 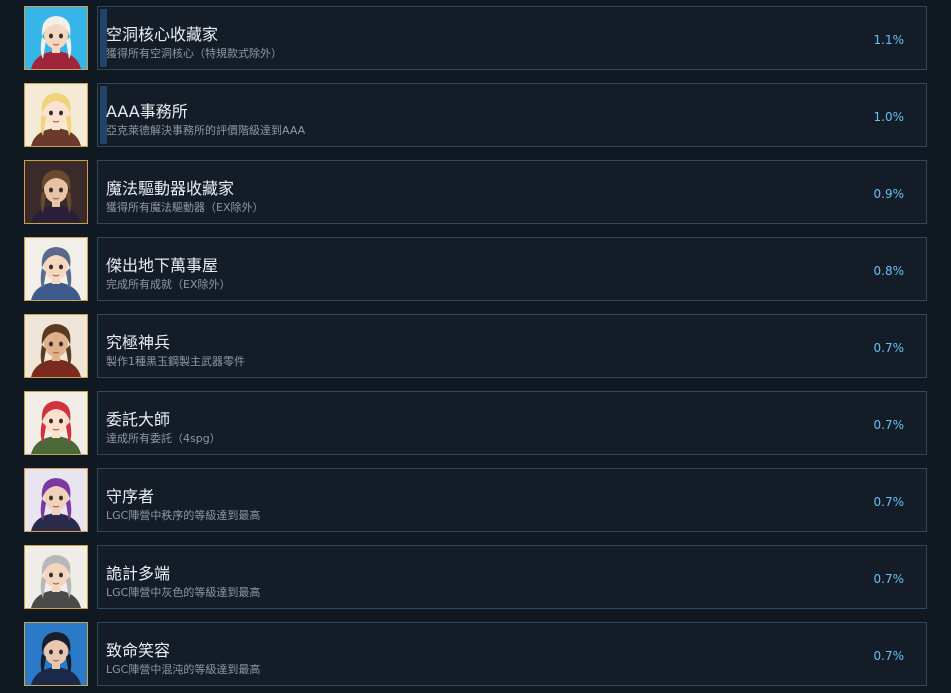 I want to click on achievement-card: 詭計多端 LGC陣營中灰色的等級達到最高 0.7%, so click(x=512, y=577).